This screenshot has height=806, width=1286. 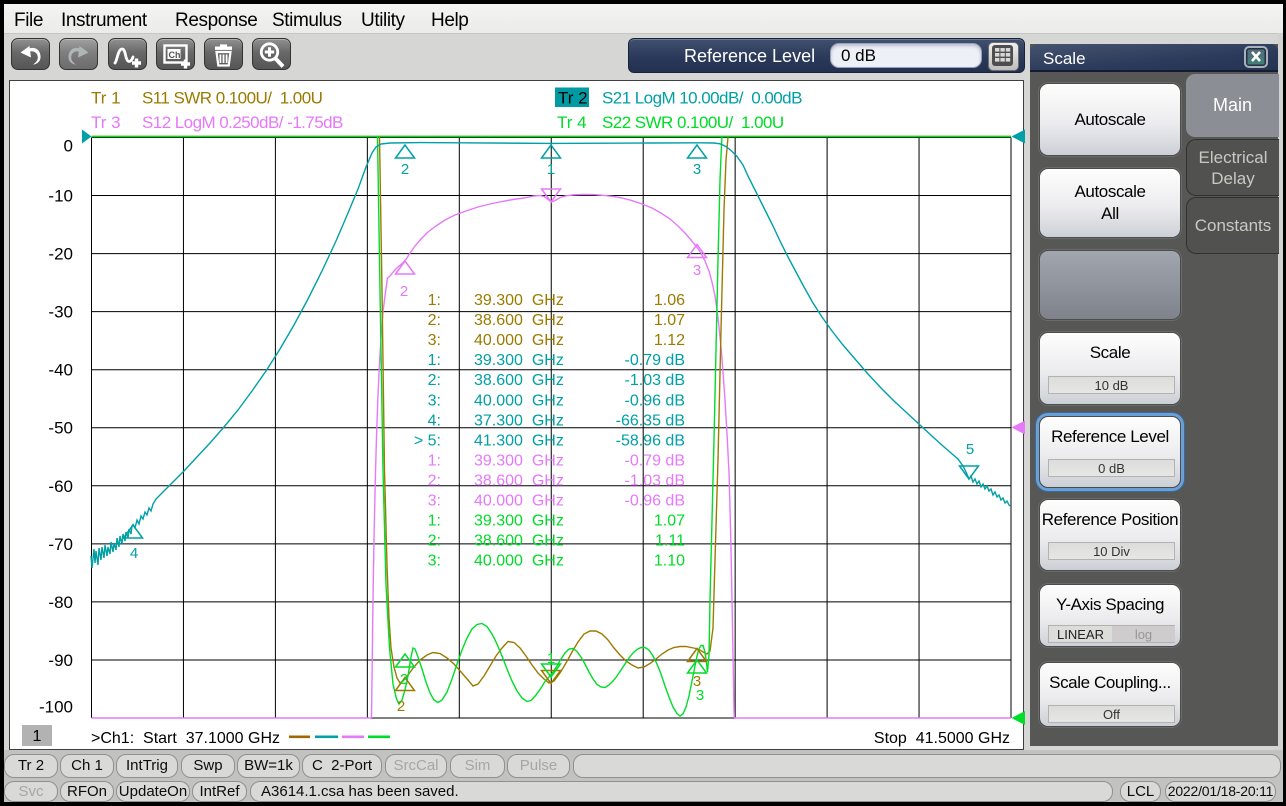 I want to click on svg-text: 4, so click(x=134, y=553).